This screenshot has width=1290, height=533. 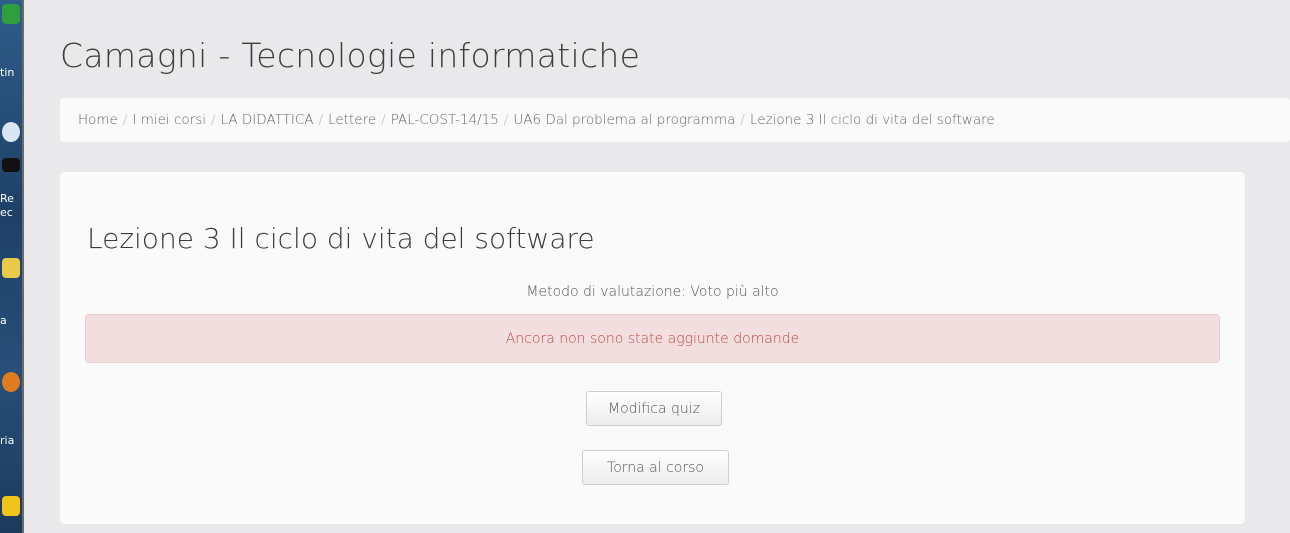 I want to click on breadcrumb-my-courses: I miei corsi, so click(x=169, y=120).